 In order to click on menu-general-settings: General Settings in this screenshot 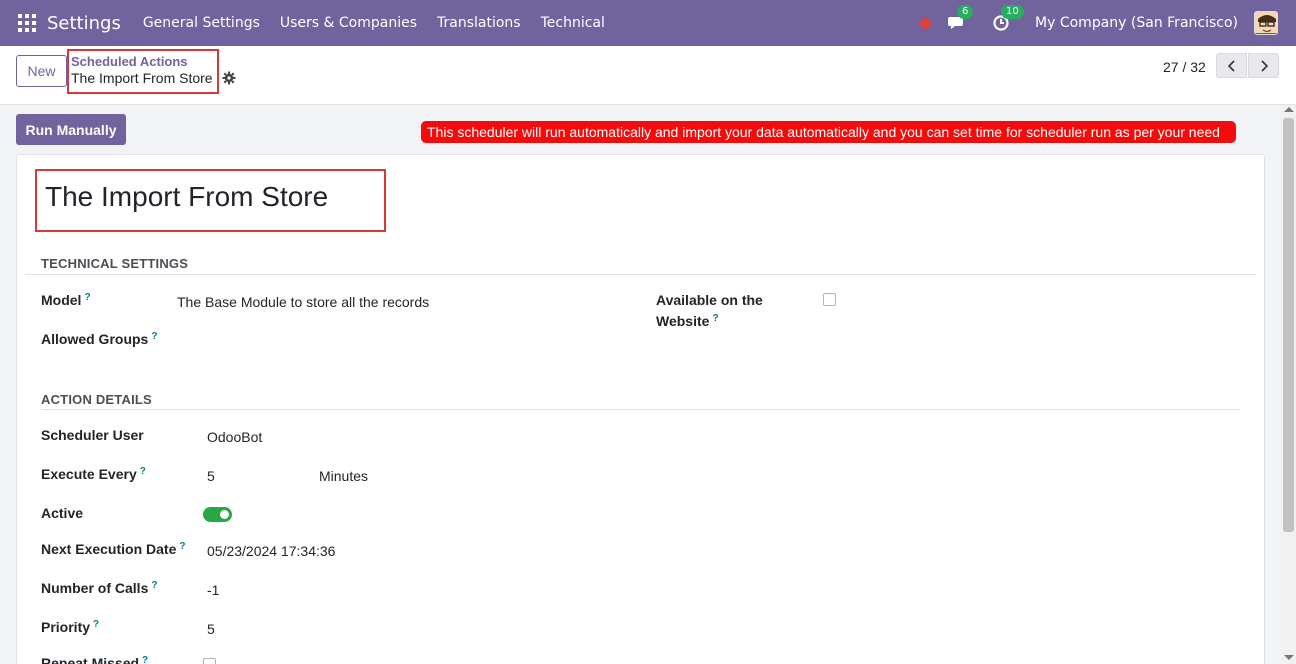, I will do `click(201, 23)`.